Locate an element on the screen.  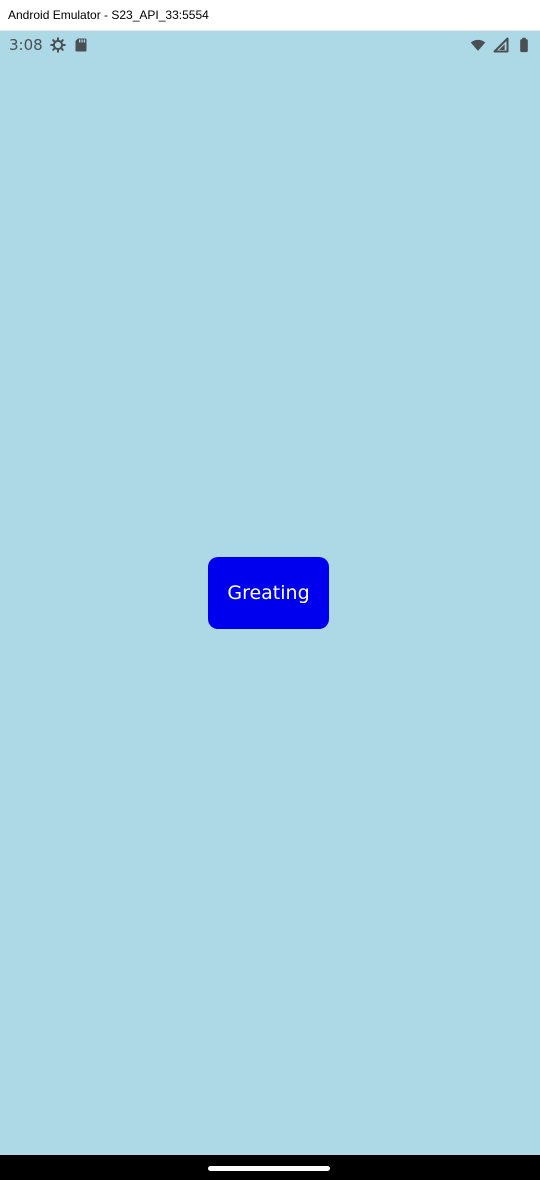
battery-icon is located at coordinates (524, 45).